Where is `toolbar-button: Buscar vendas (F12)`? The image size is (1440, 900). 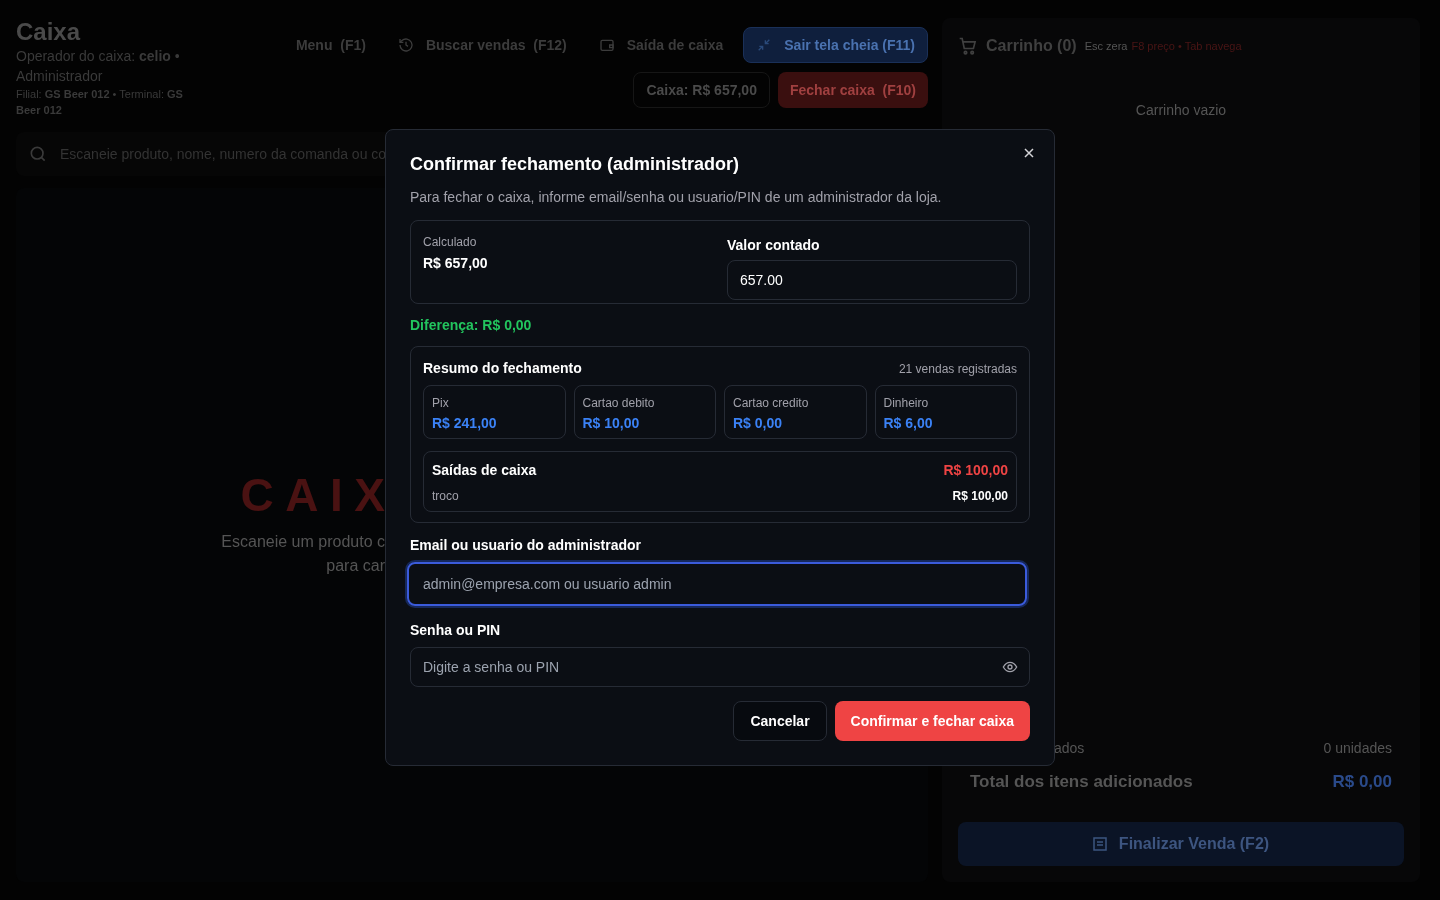 toolbar-button: Buscar vendas (F12) is located at coordinates (482, 45).